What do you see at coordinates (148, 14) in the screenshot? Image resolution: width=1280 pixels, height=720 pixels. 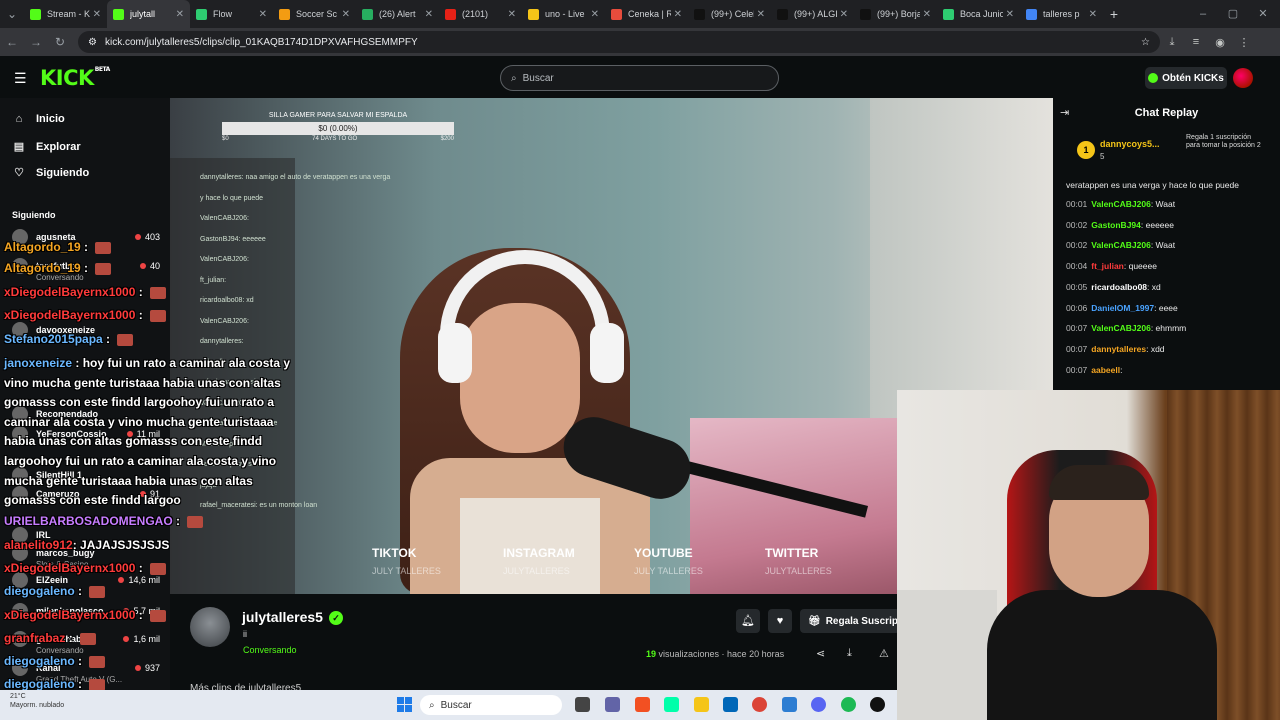 I see `browser-tab: julytall ✕` at bounding box center [148, 14].